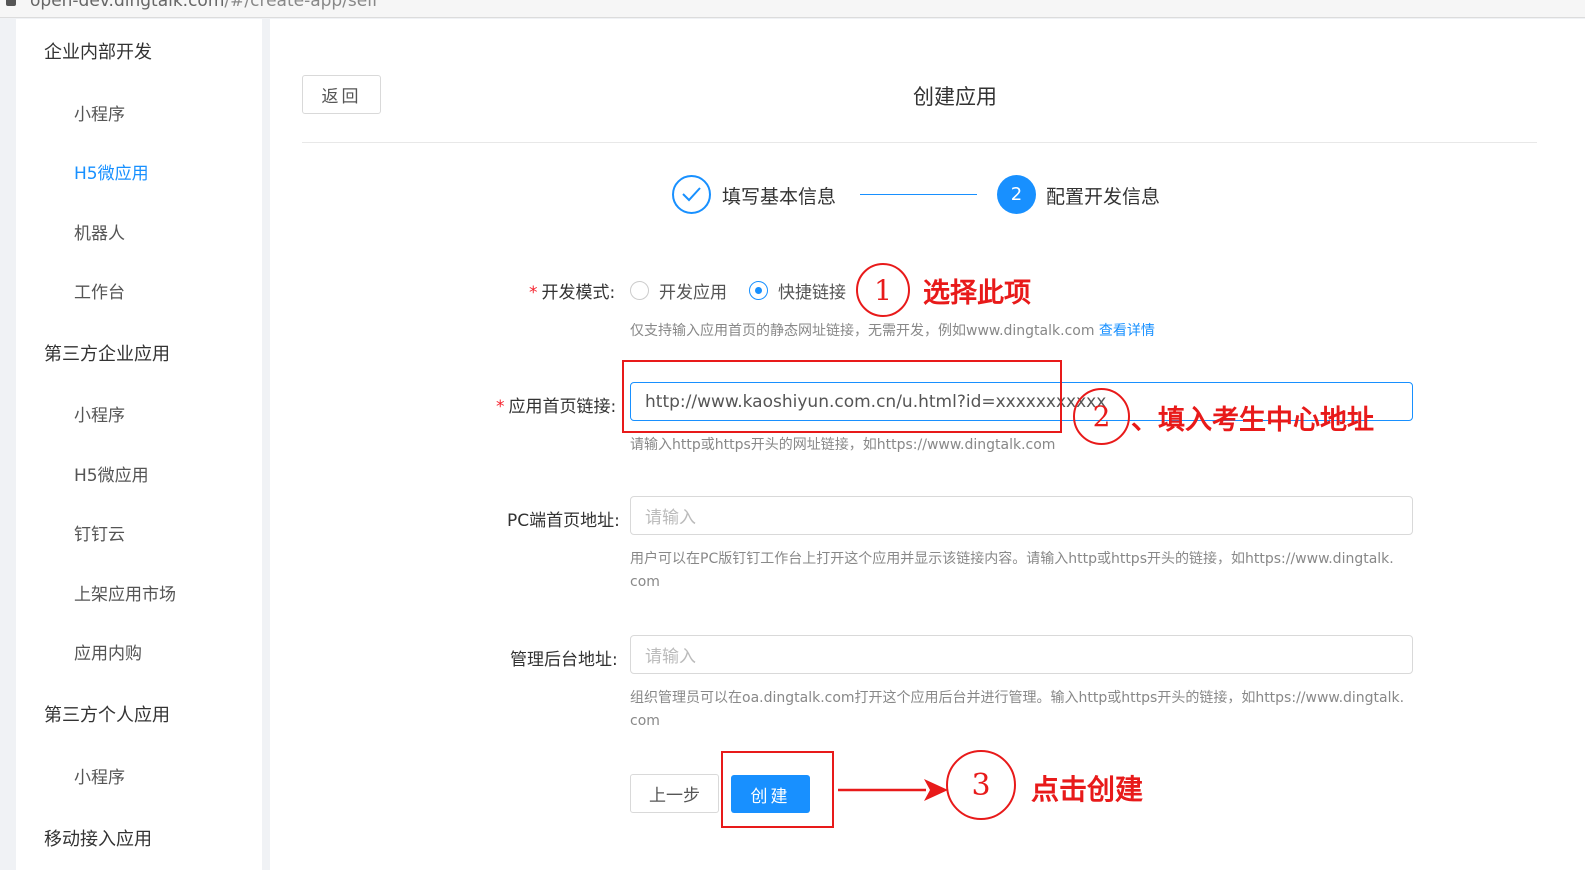 The image size is (1585, 870). I want to click on lock-icon, so click(11, 3).